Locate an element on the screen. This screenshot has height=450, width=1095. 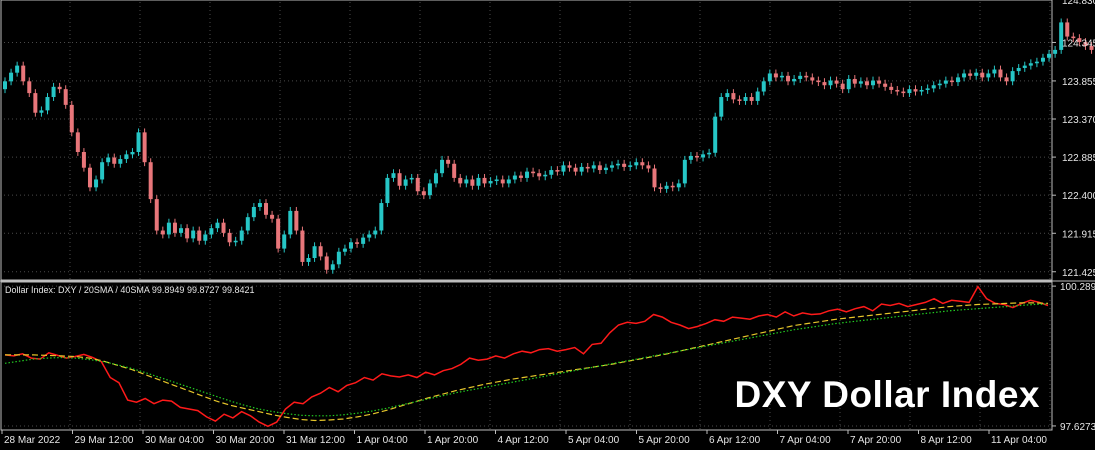
watermark-title: DXY Dollar Index is located at coordinates (887, 394).